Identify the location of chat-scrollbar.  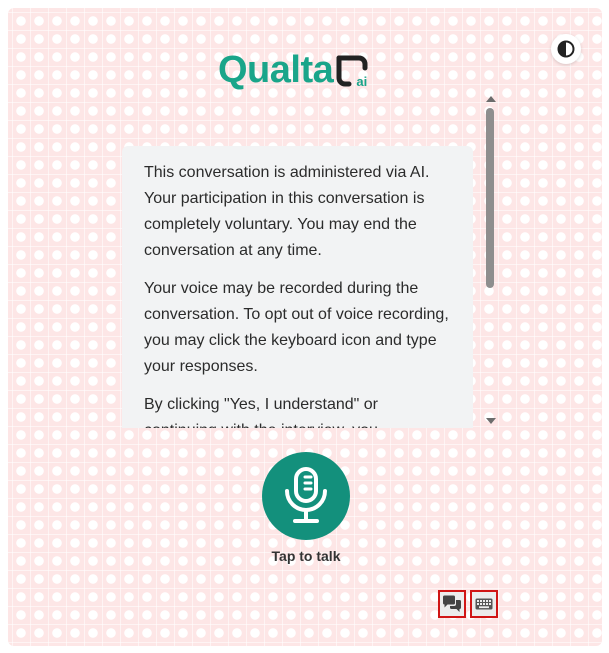
(490, 260).